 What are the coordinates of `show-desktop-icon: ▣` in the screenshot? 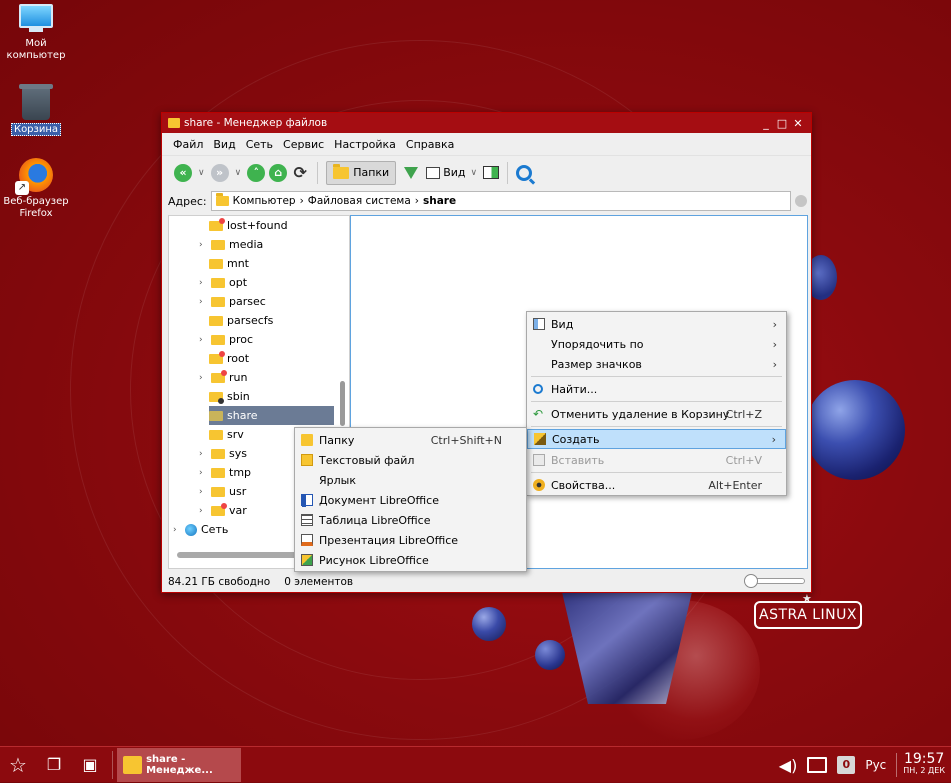 It's located at (90, 765).